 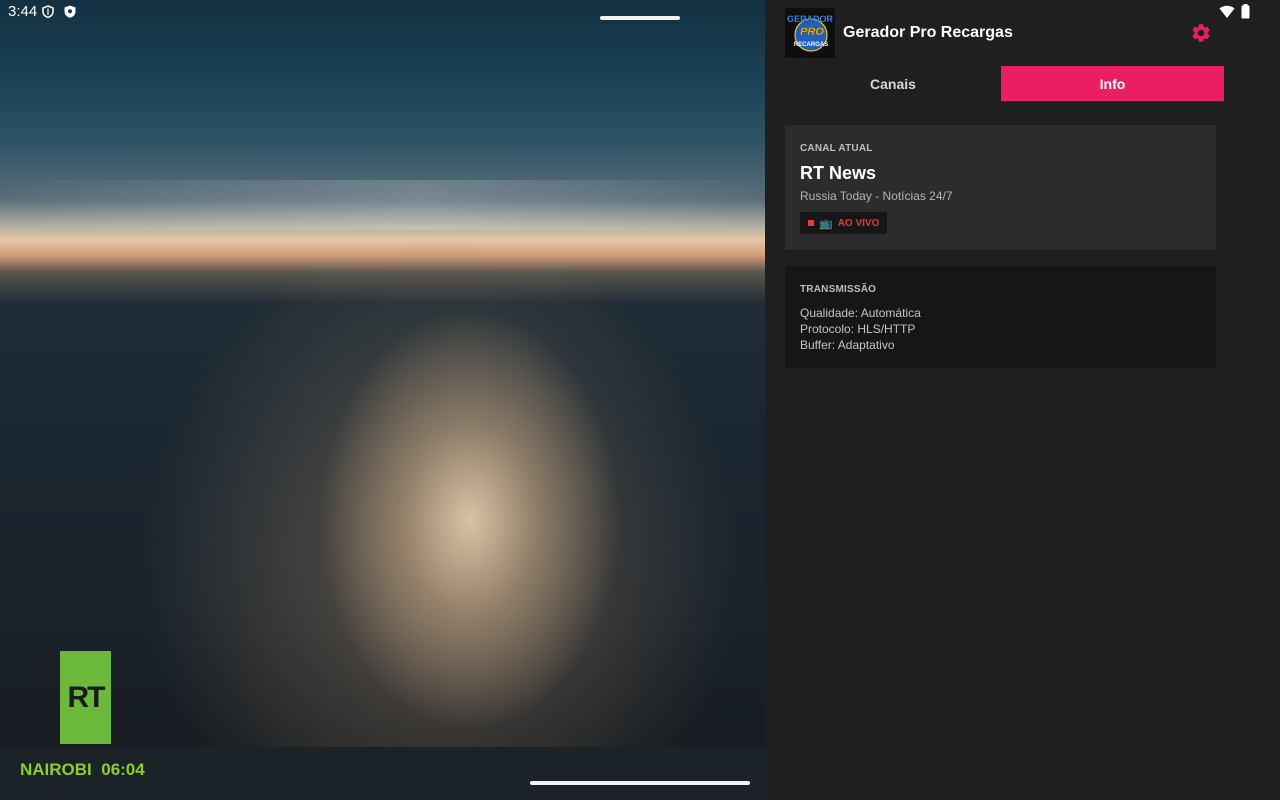 I want to click on tab-bar: Canais Info, so click(x=1004, y=83).